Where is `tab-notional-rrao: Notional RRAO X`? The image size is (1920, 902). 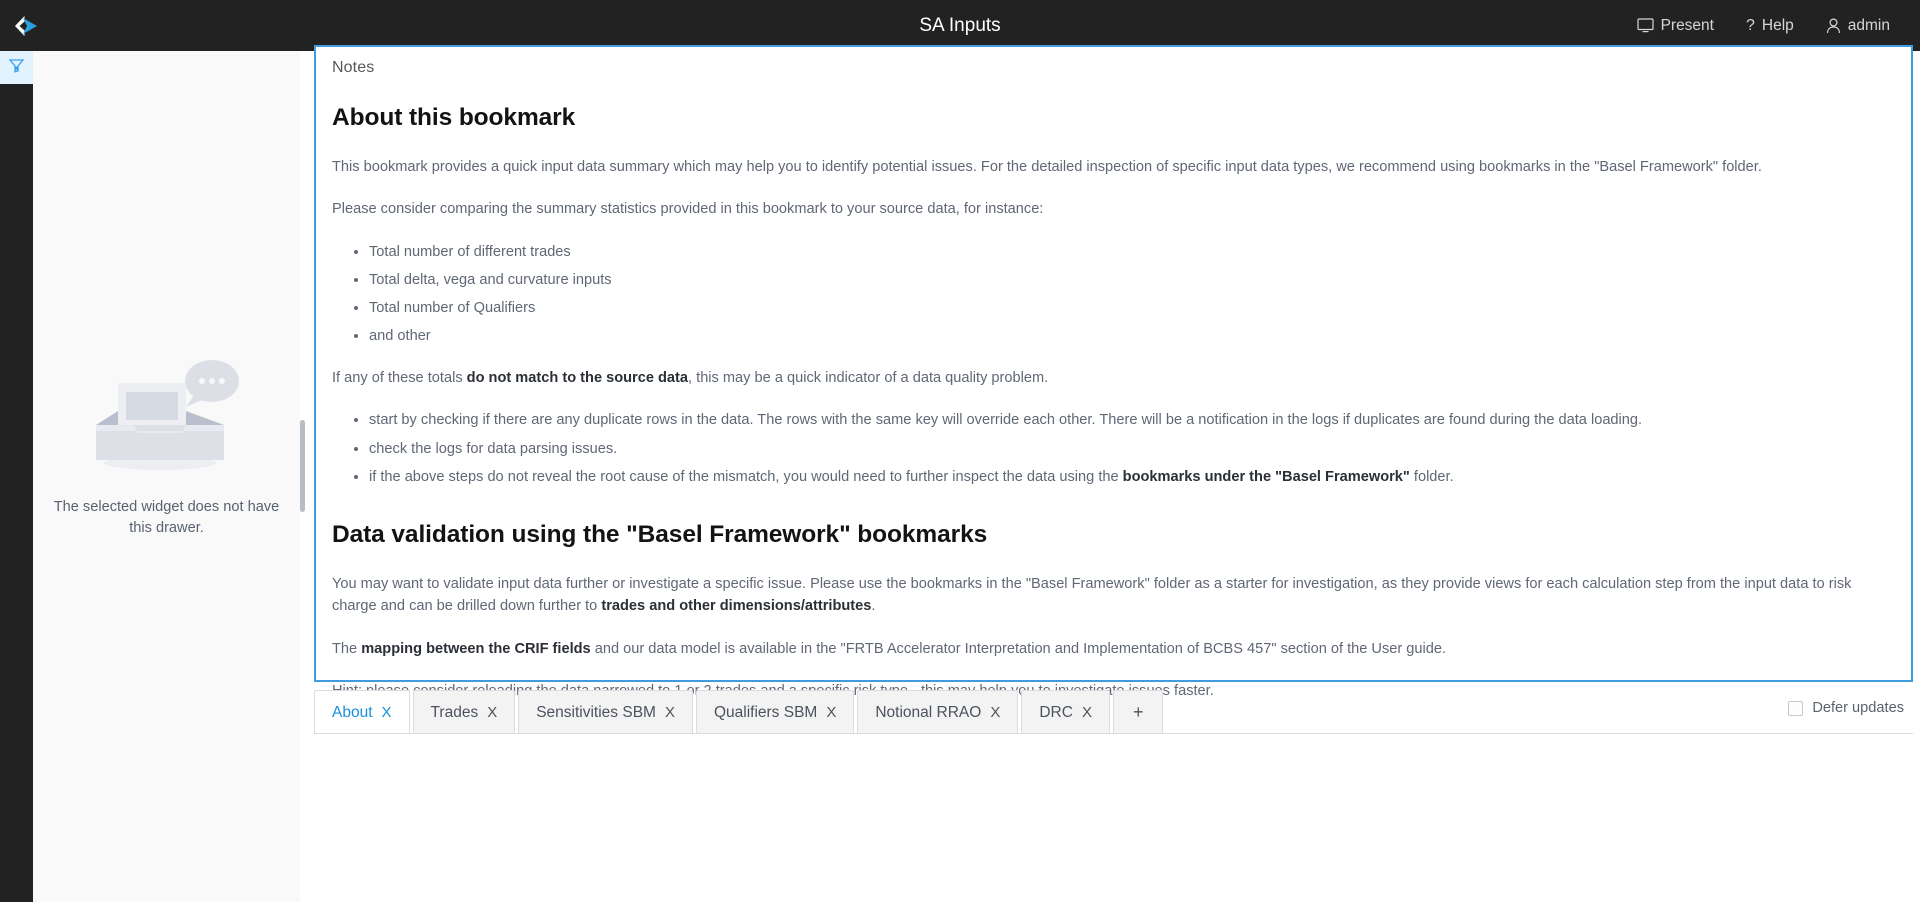
tab-notional-rrao: Notional RRAO X is located at coordinates (938, 712).